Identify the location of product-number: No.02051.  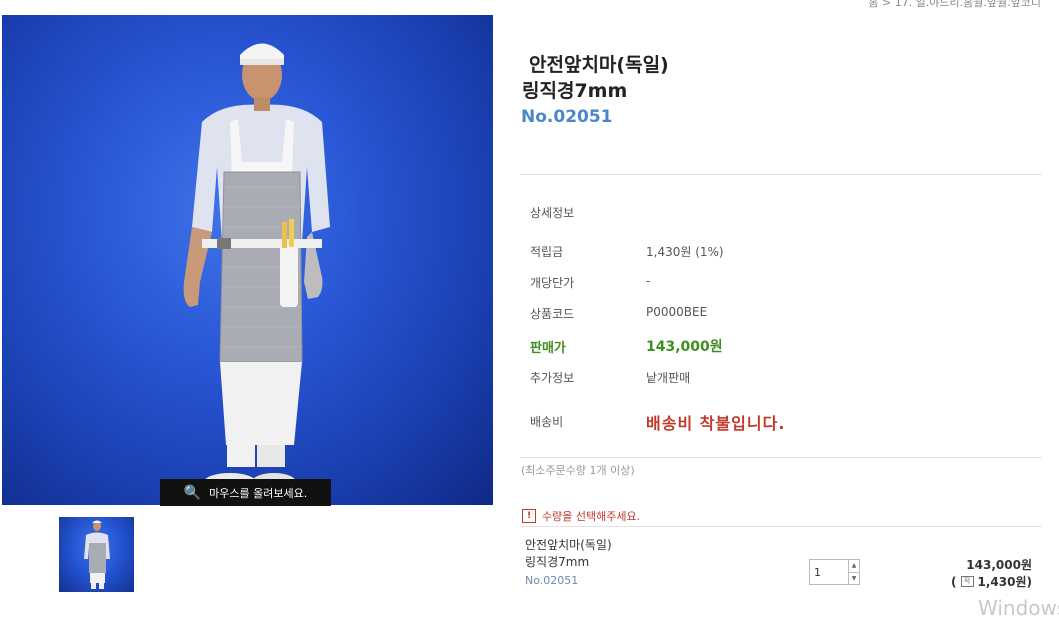
(567, 117).